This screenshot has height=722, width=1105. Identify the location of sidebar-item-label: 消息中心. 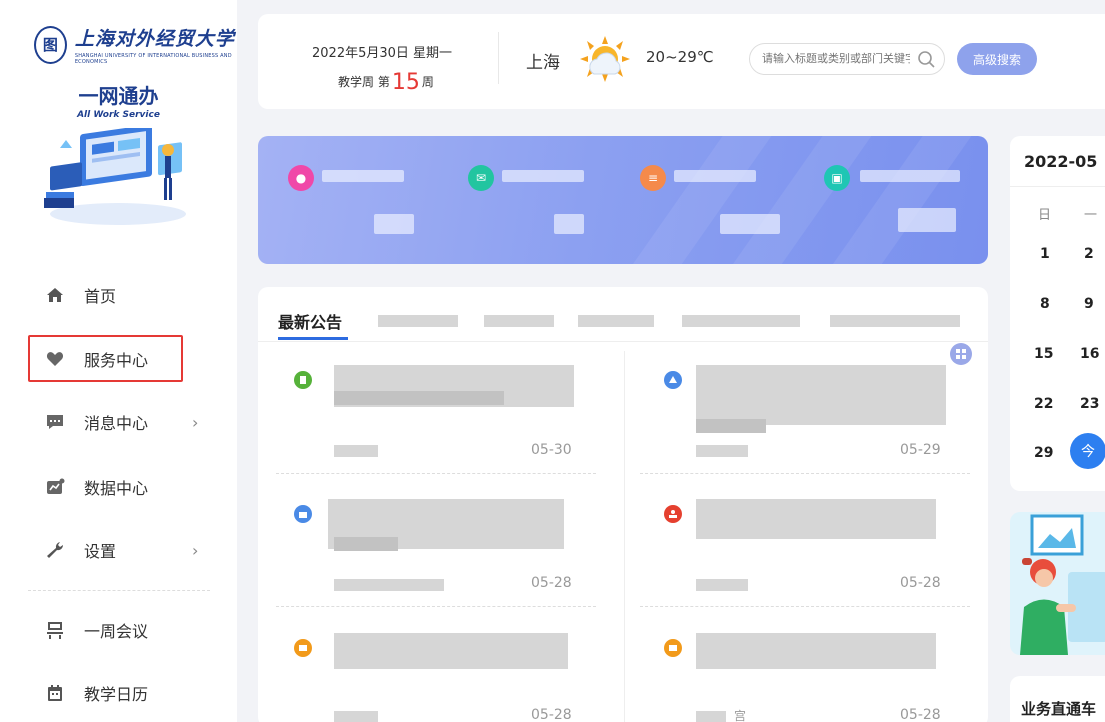
(116, 423).